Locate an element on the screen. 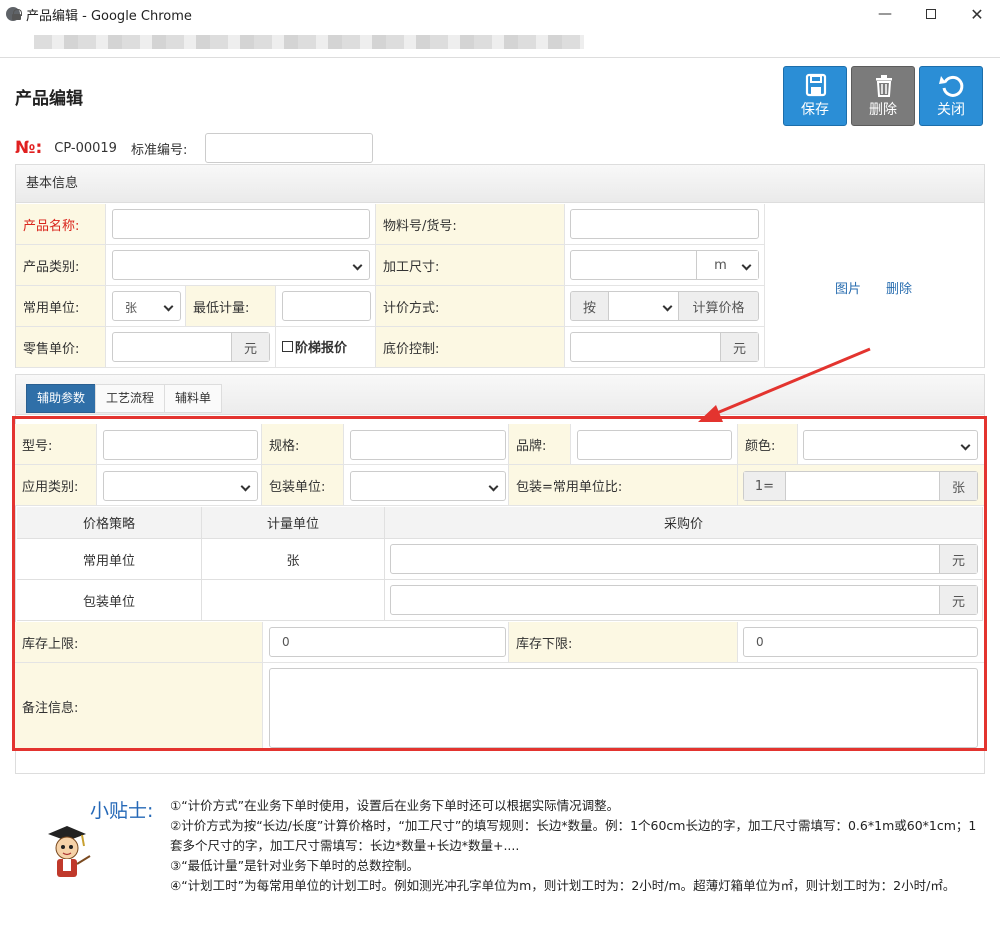  size-unit-select: m is located at coordinates (727, 265).